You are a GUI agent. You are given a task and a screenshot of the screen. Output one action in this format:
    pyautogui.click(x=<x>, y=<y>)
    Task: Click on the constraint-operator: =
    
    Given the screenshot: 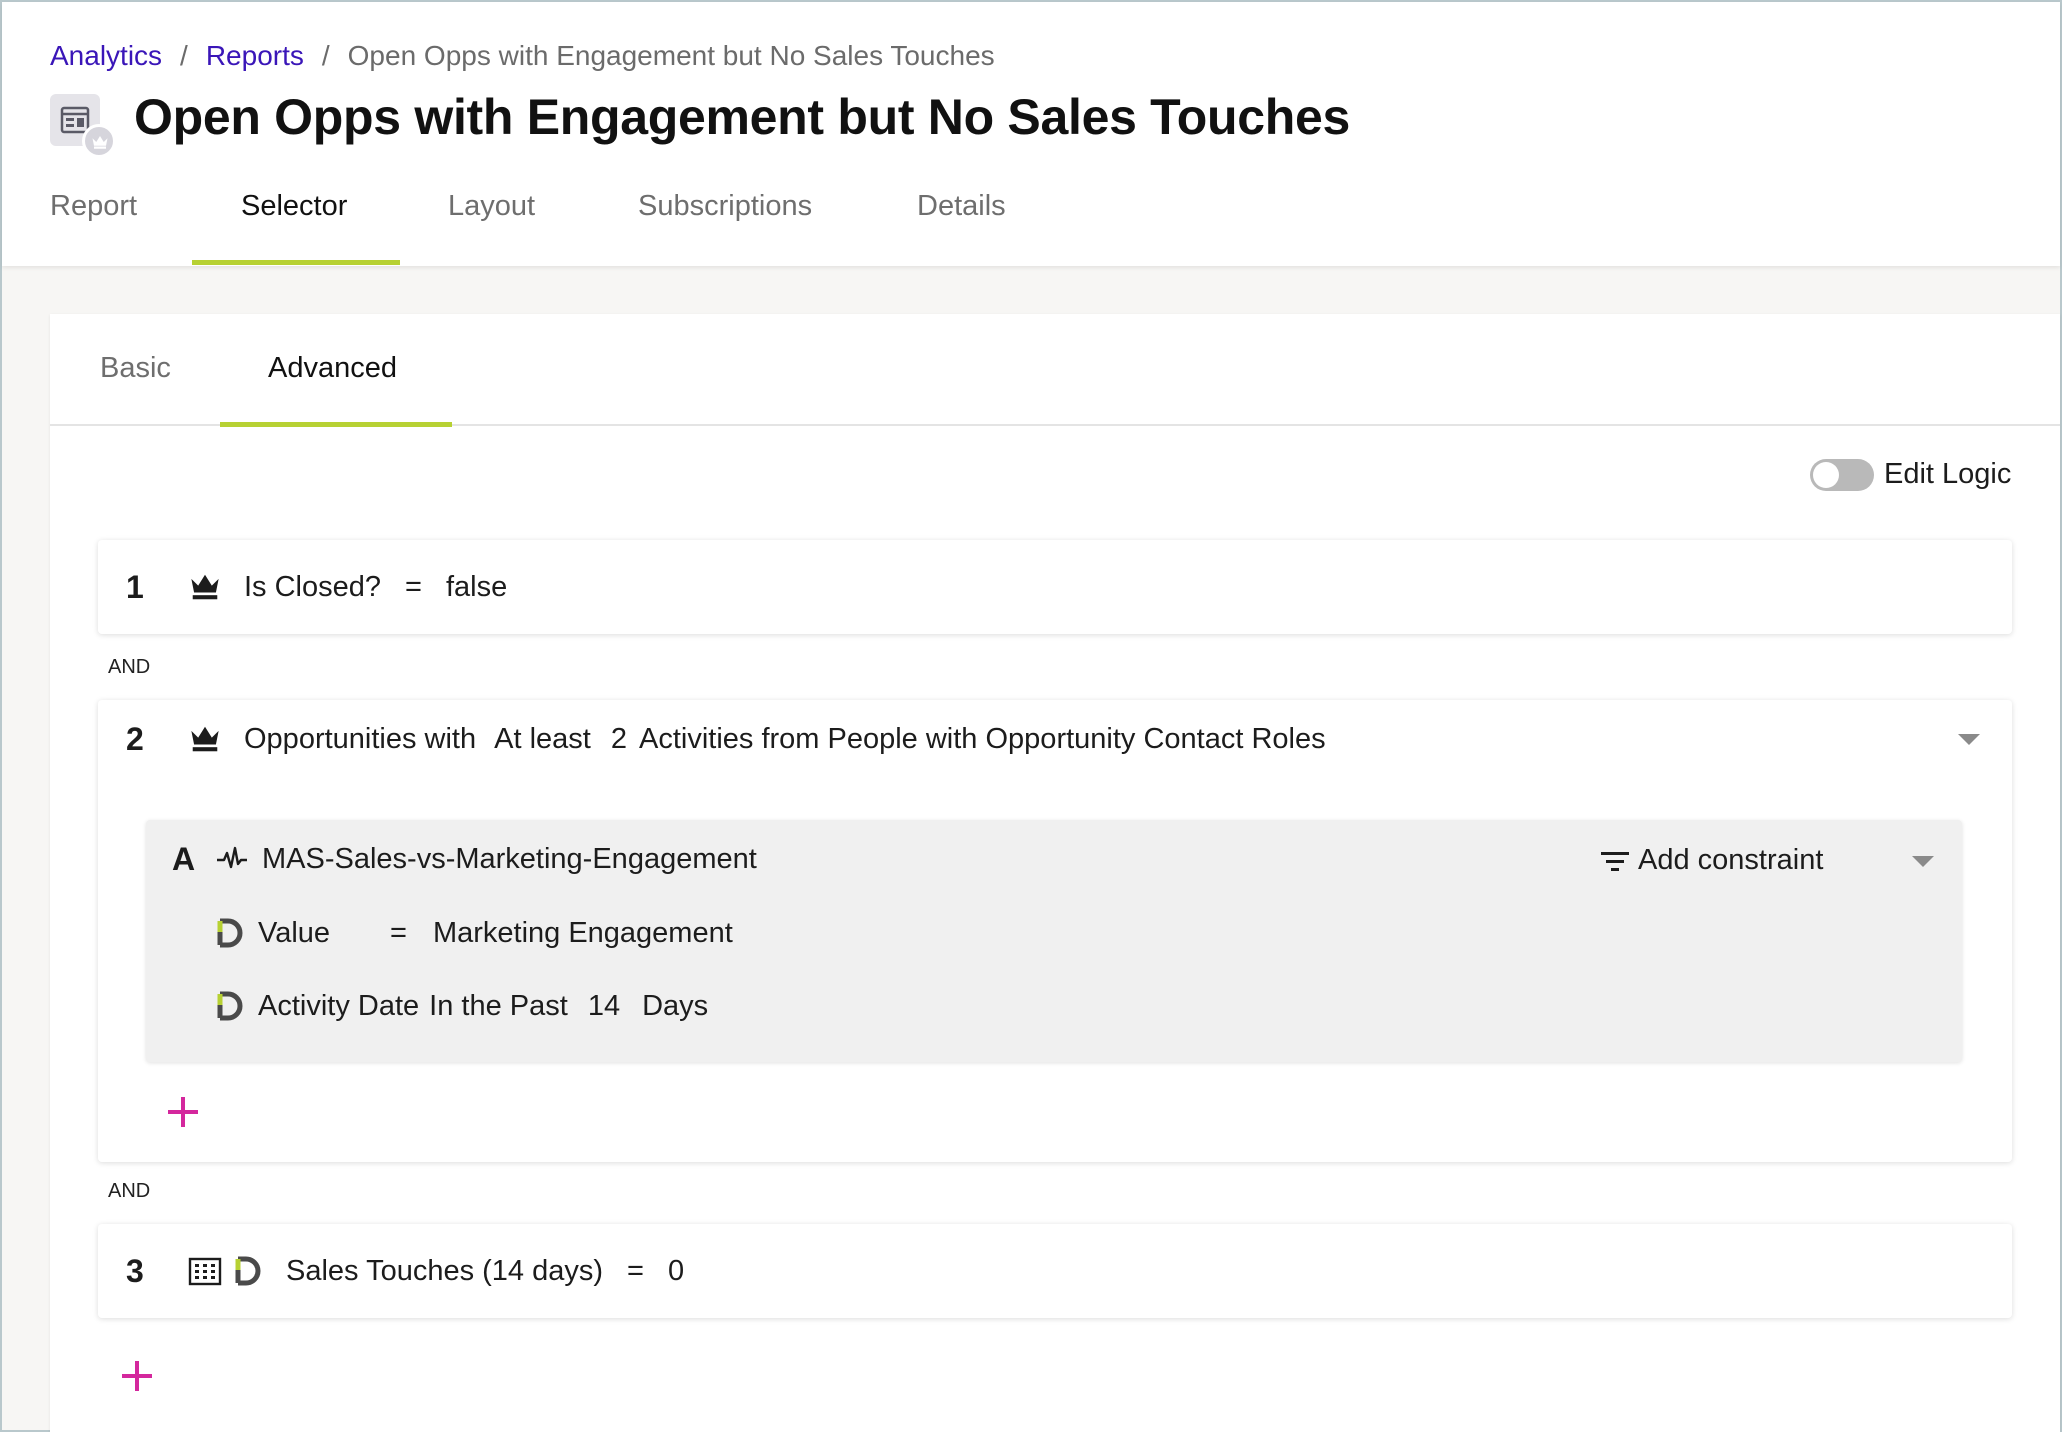 What is the action you would take?
    pyautogui.click(x=398, y=933)
    